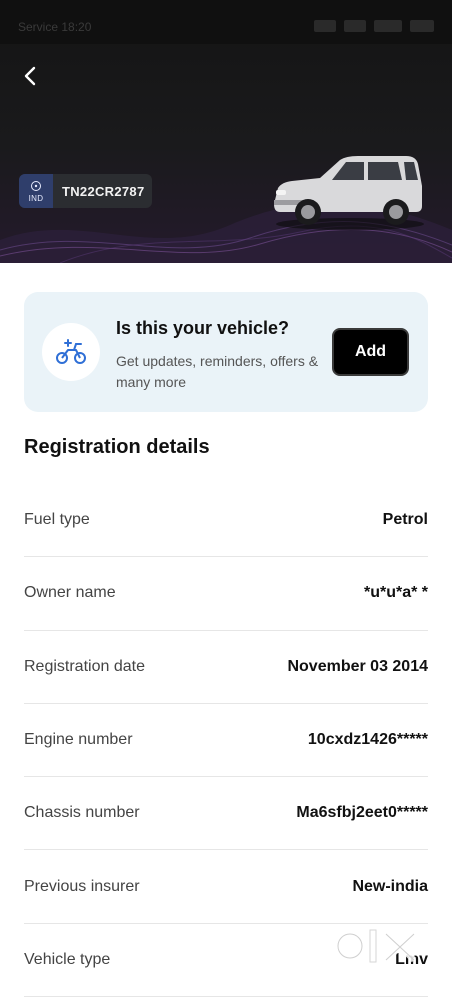 The width and height of the screenshot is (452, 998). I want to click on detail-value: November 03 2014, so click(357, 666).